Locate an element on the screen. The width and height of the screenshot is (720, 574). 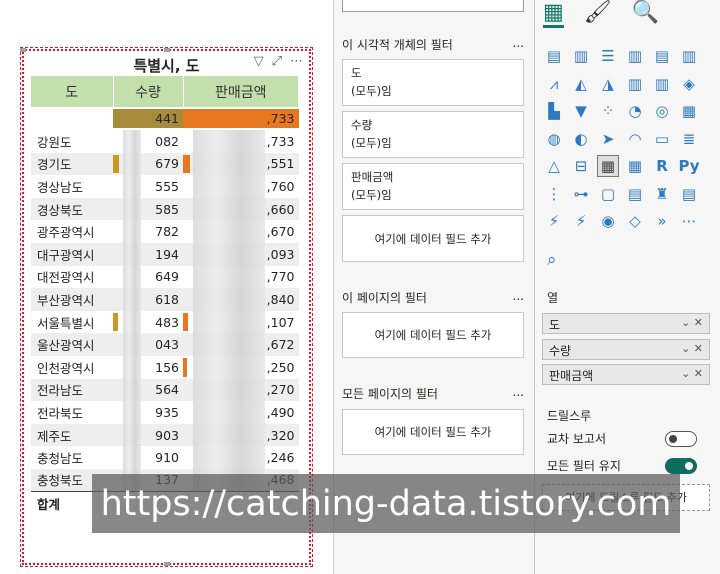
filter-icon: ▽ is located at coordinates (259, 61).